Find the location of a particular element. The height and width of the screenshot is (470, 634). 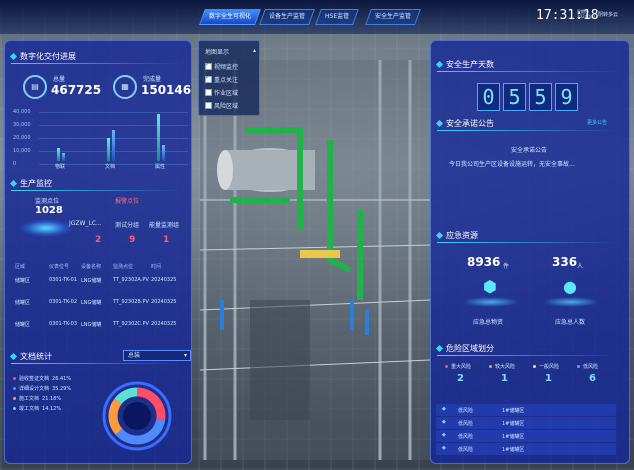

days-digit: 0 is located at coordinates (488, 97).